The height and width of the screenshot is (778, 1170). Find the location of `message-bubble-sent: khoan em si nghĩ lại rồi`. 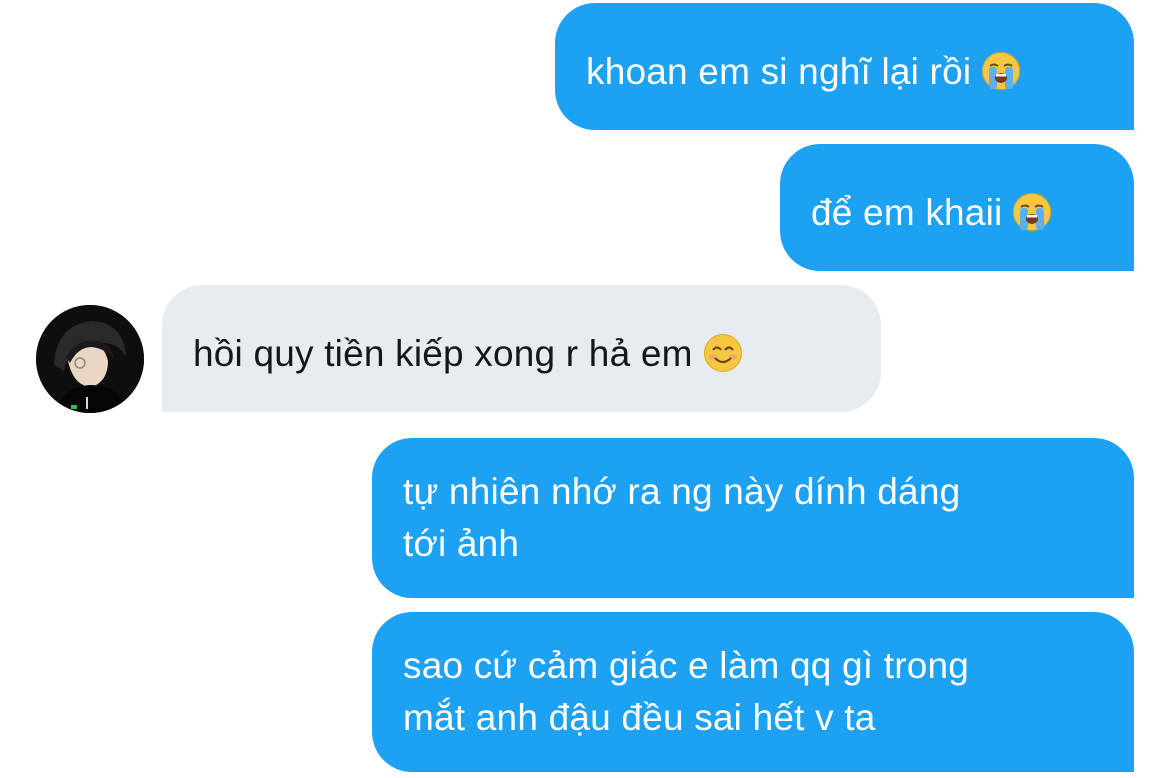

message-bubble-sent: khoan em si nghĩ lại rồi is located at coordinates (844, 66).